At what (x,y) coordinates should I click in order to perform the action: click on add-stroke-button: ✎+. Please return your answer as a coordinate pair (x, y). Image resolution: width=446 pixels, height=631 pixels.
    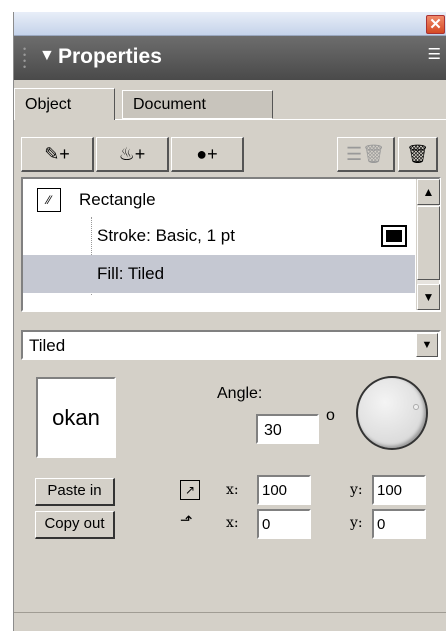
    Looking at the image, I should click on (57, 154).